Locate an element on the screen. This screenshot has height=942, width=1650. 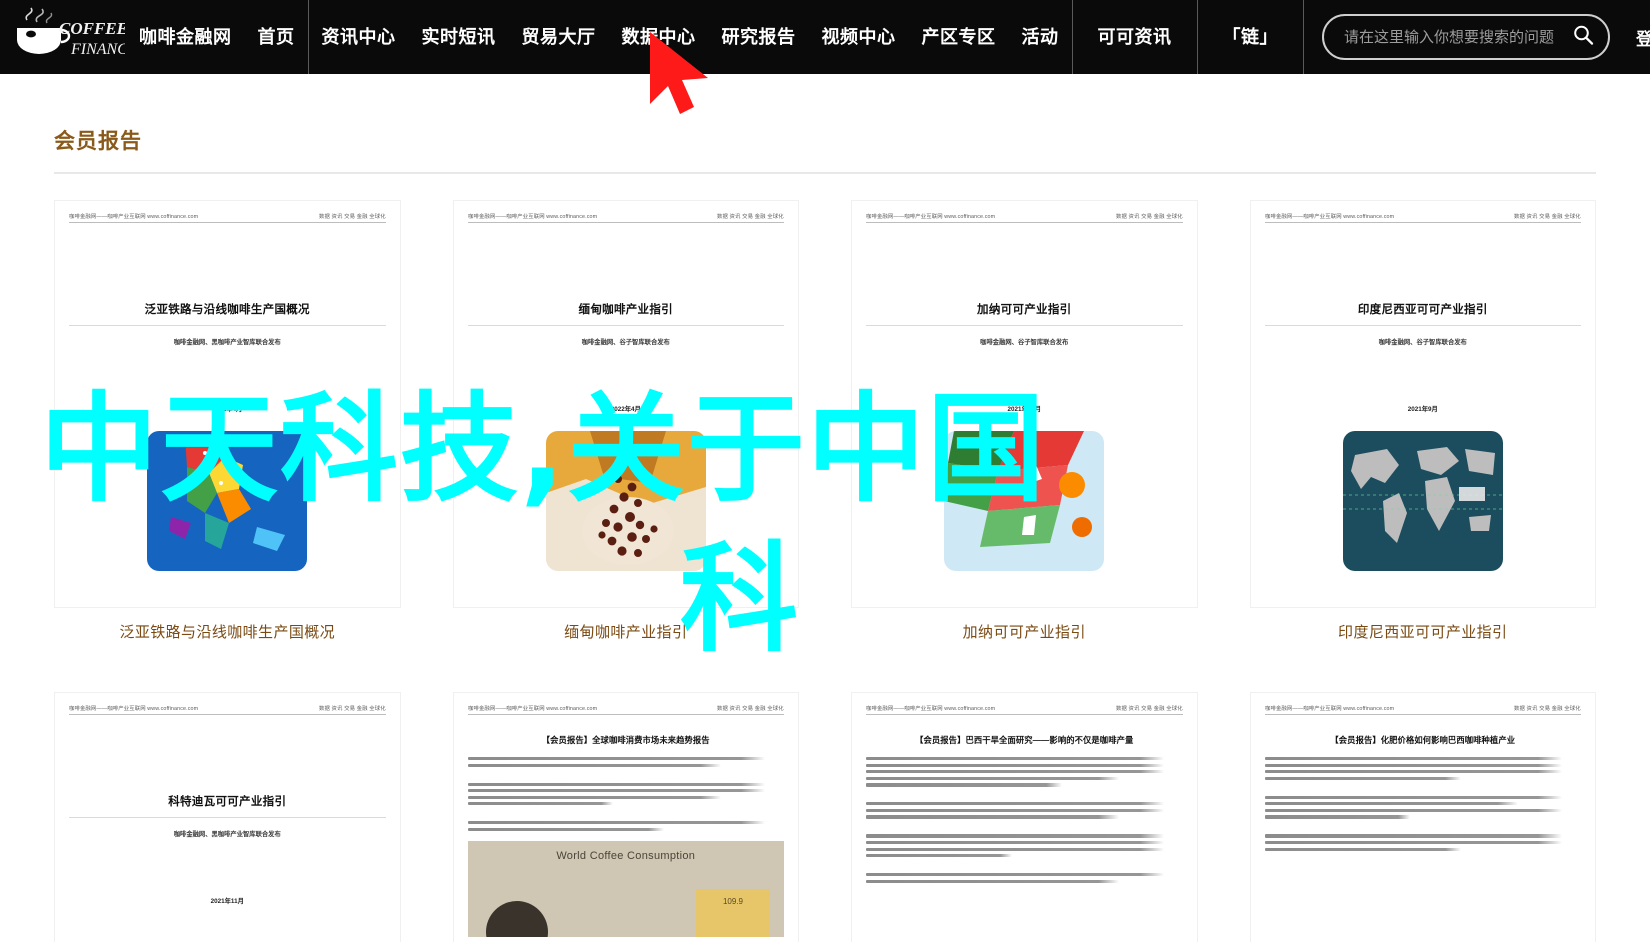
nav-home: 首页 is located at coordinates (276, 37).